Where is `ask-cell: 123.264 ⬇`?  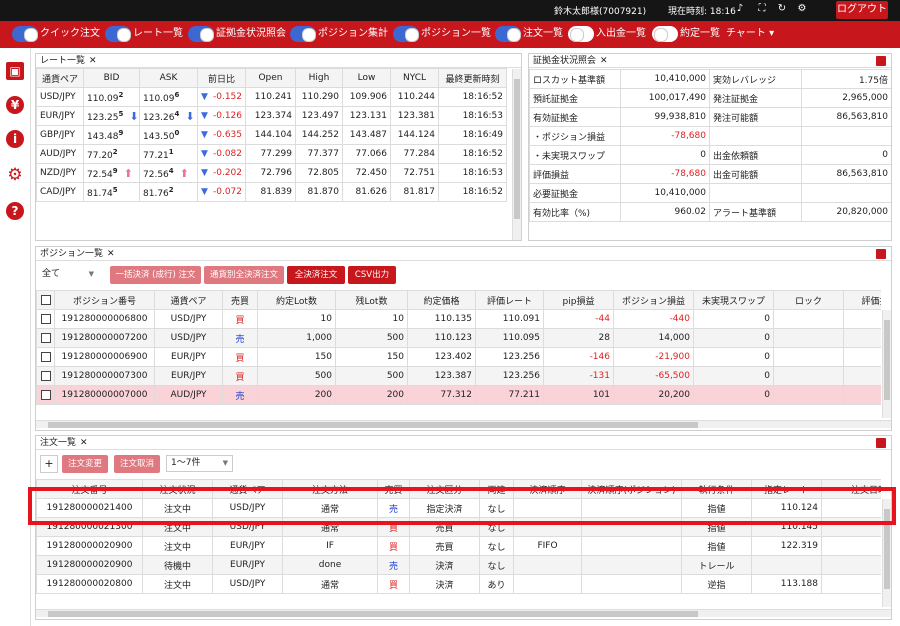 ask-cell: 123.264 ⬇ is located at coordinates (168, 116).